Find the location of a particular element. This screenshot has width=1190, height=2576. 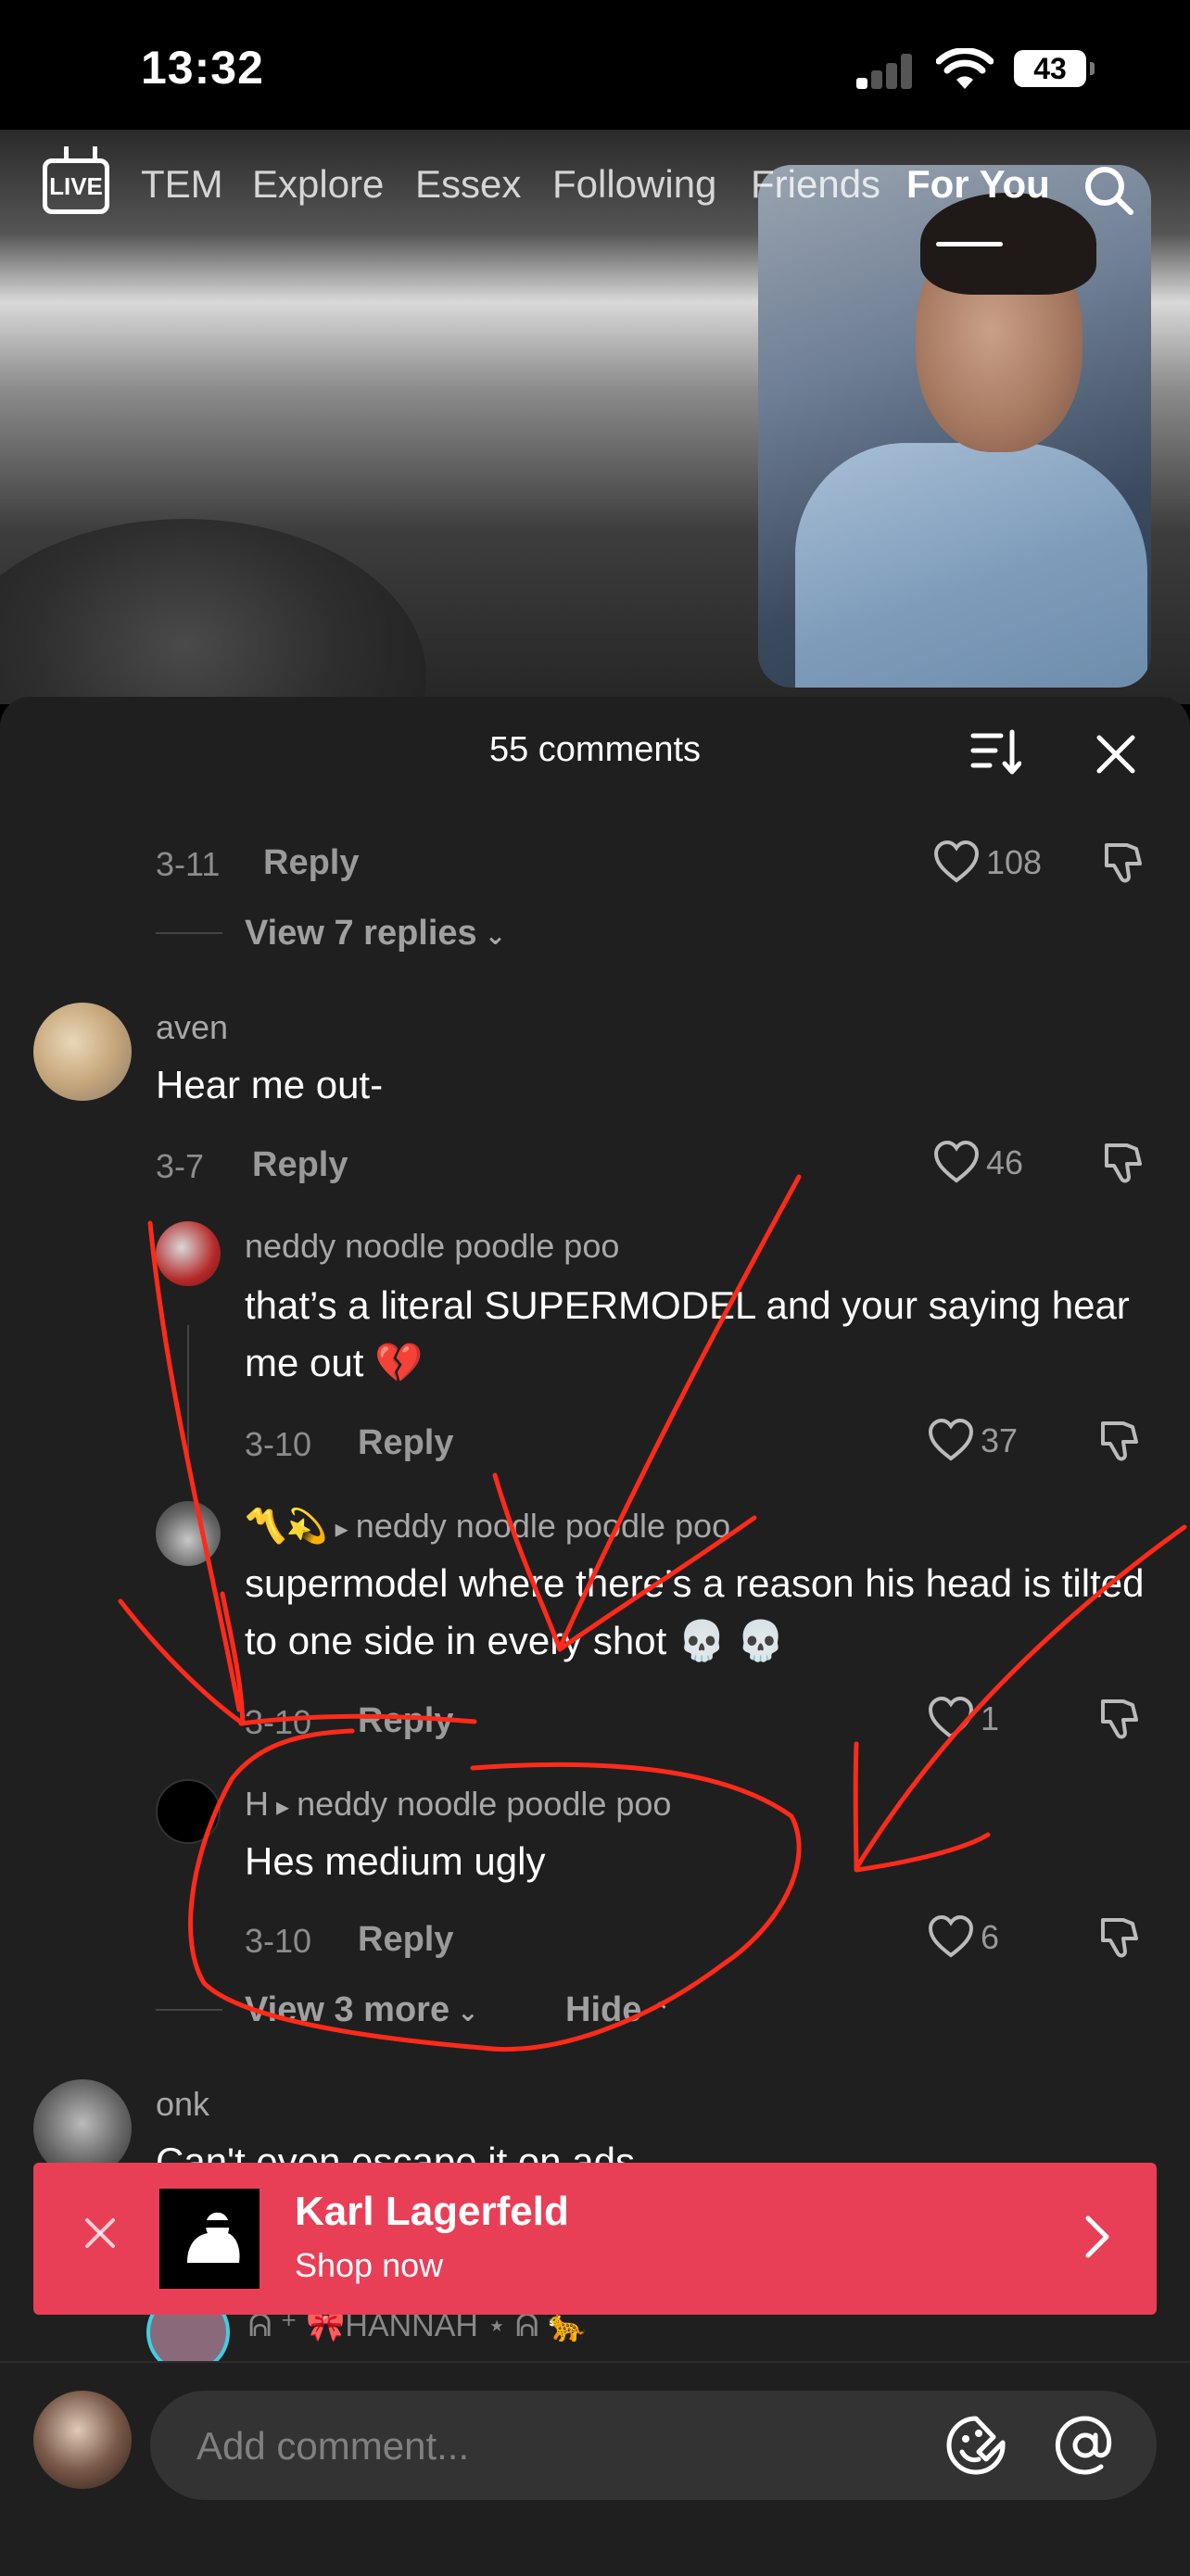

tab-friends: Friends is located at coordinates (815, 184).